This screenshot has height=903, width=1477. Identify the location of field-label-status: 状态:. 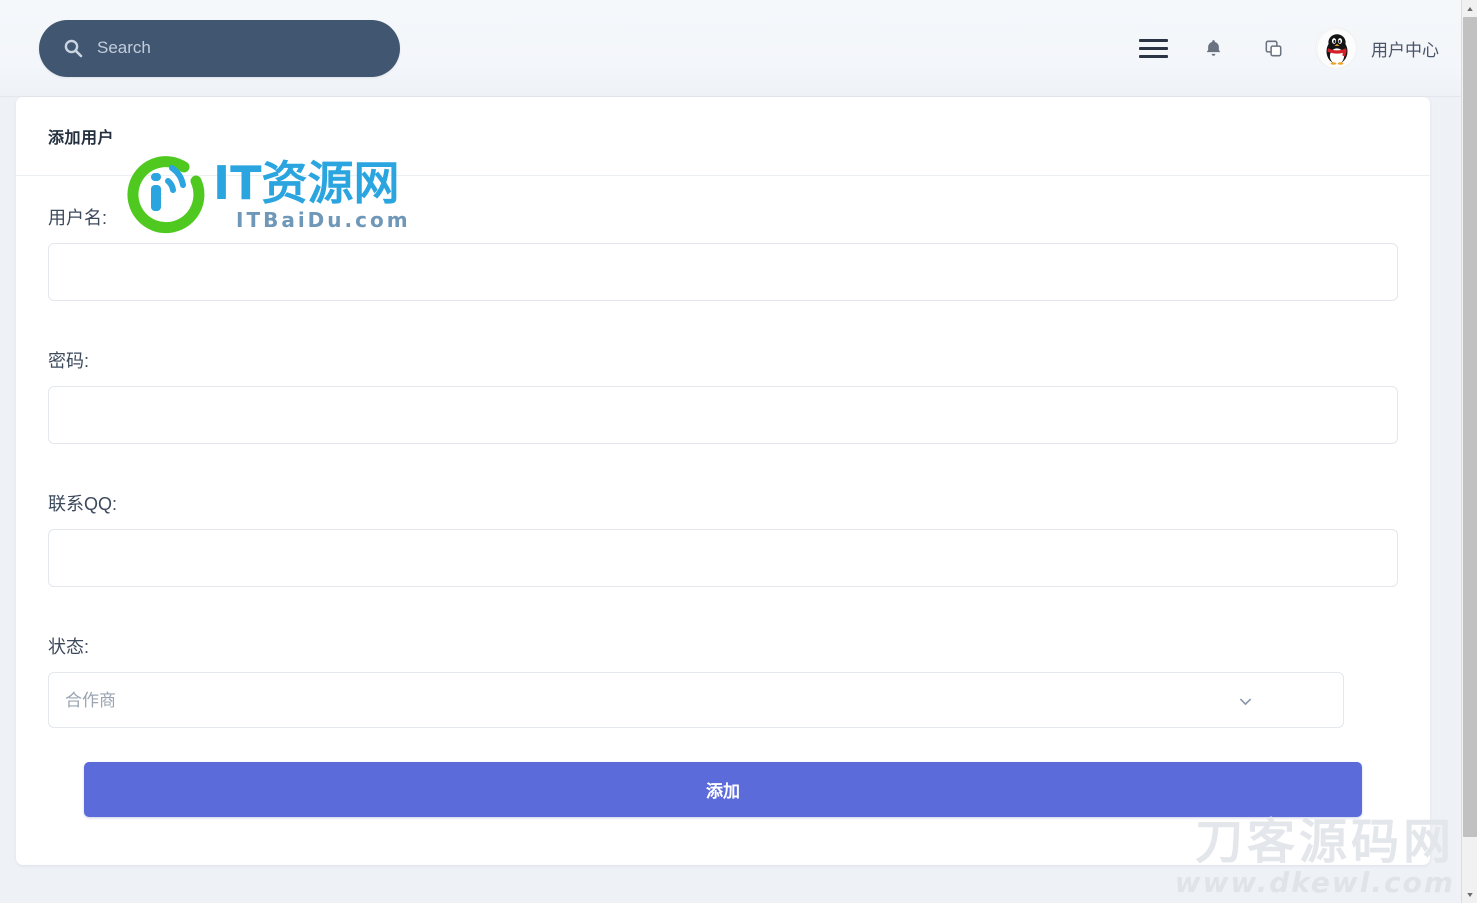
(69, 647).